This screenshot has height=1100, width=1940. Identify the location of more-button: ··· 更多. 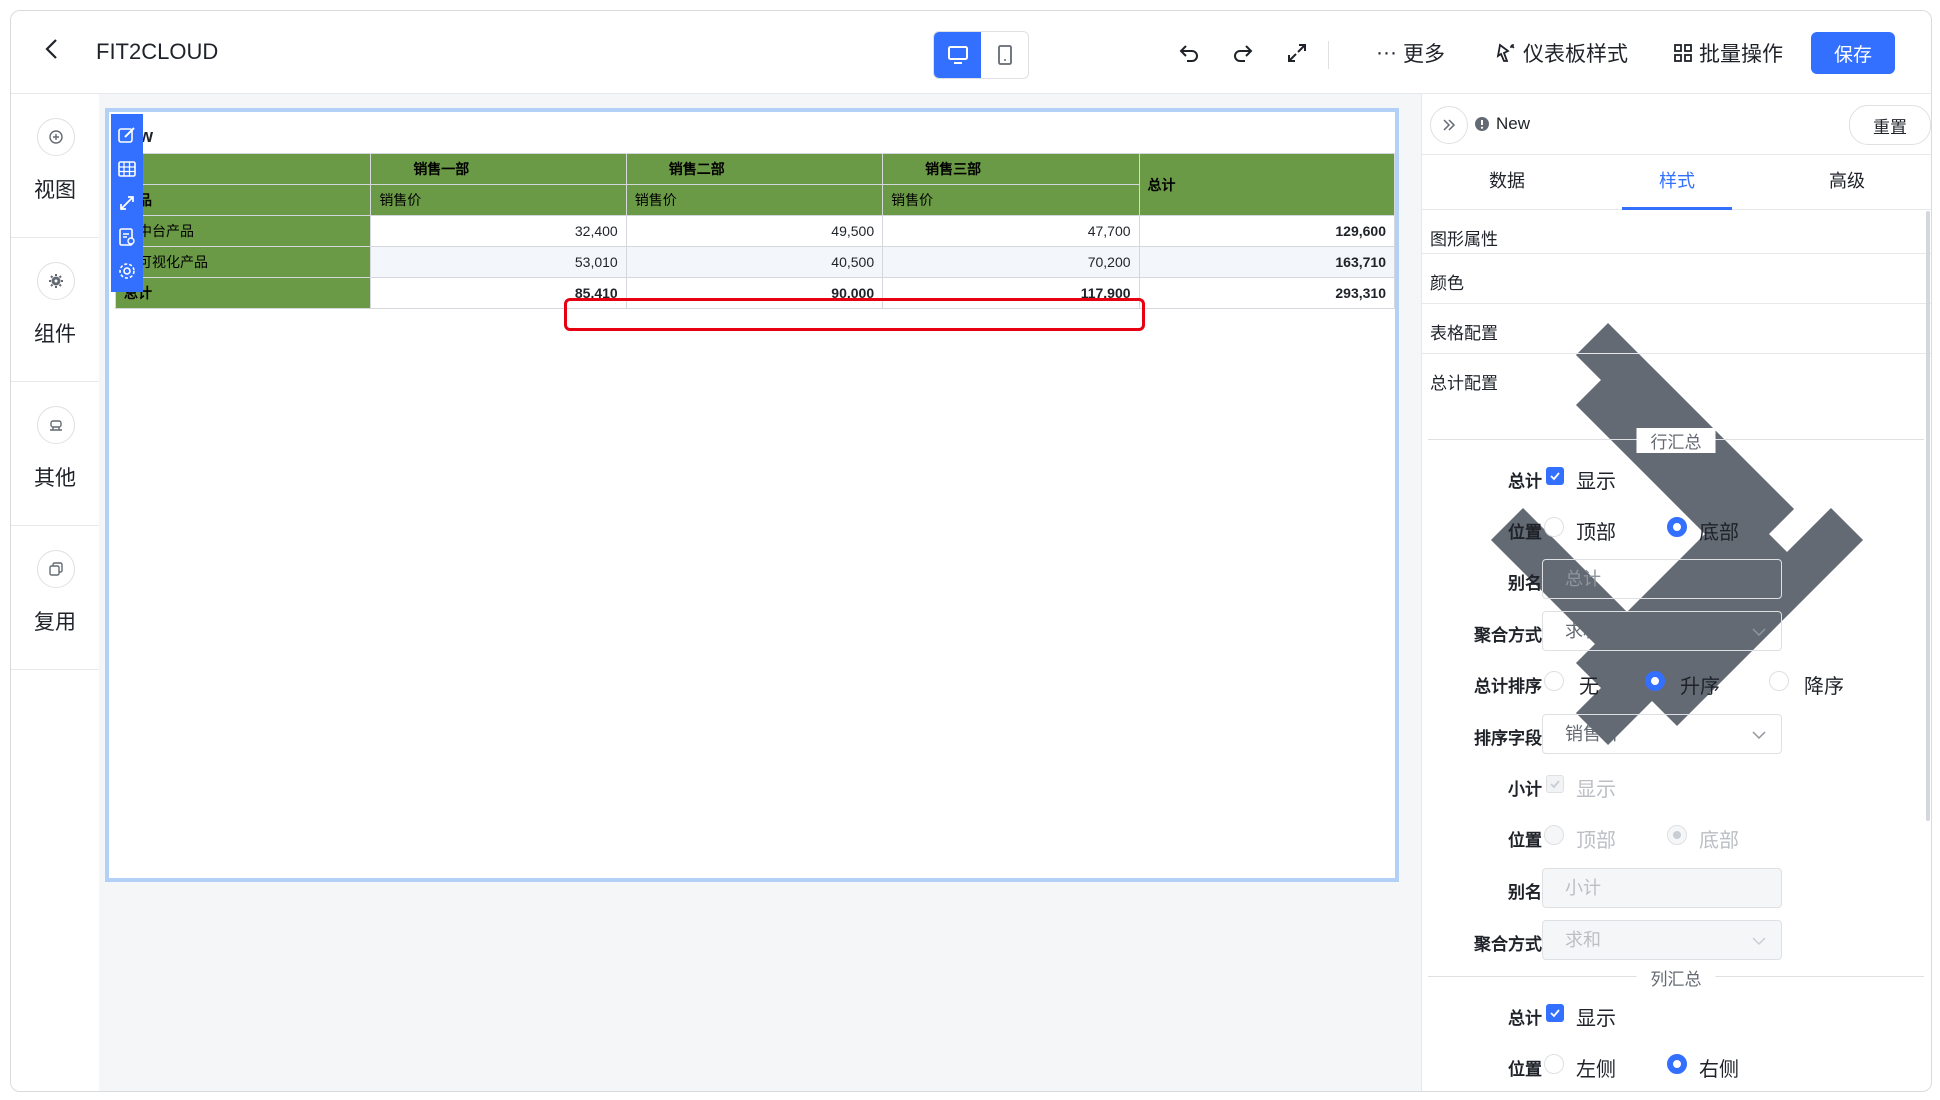
(1410, 53).